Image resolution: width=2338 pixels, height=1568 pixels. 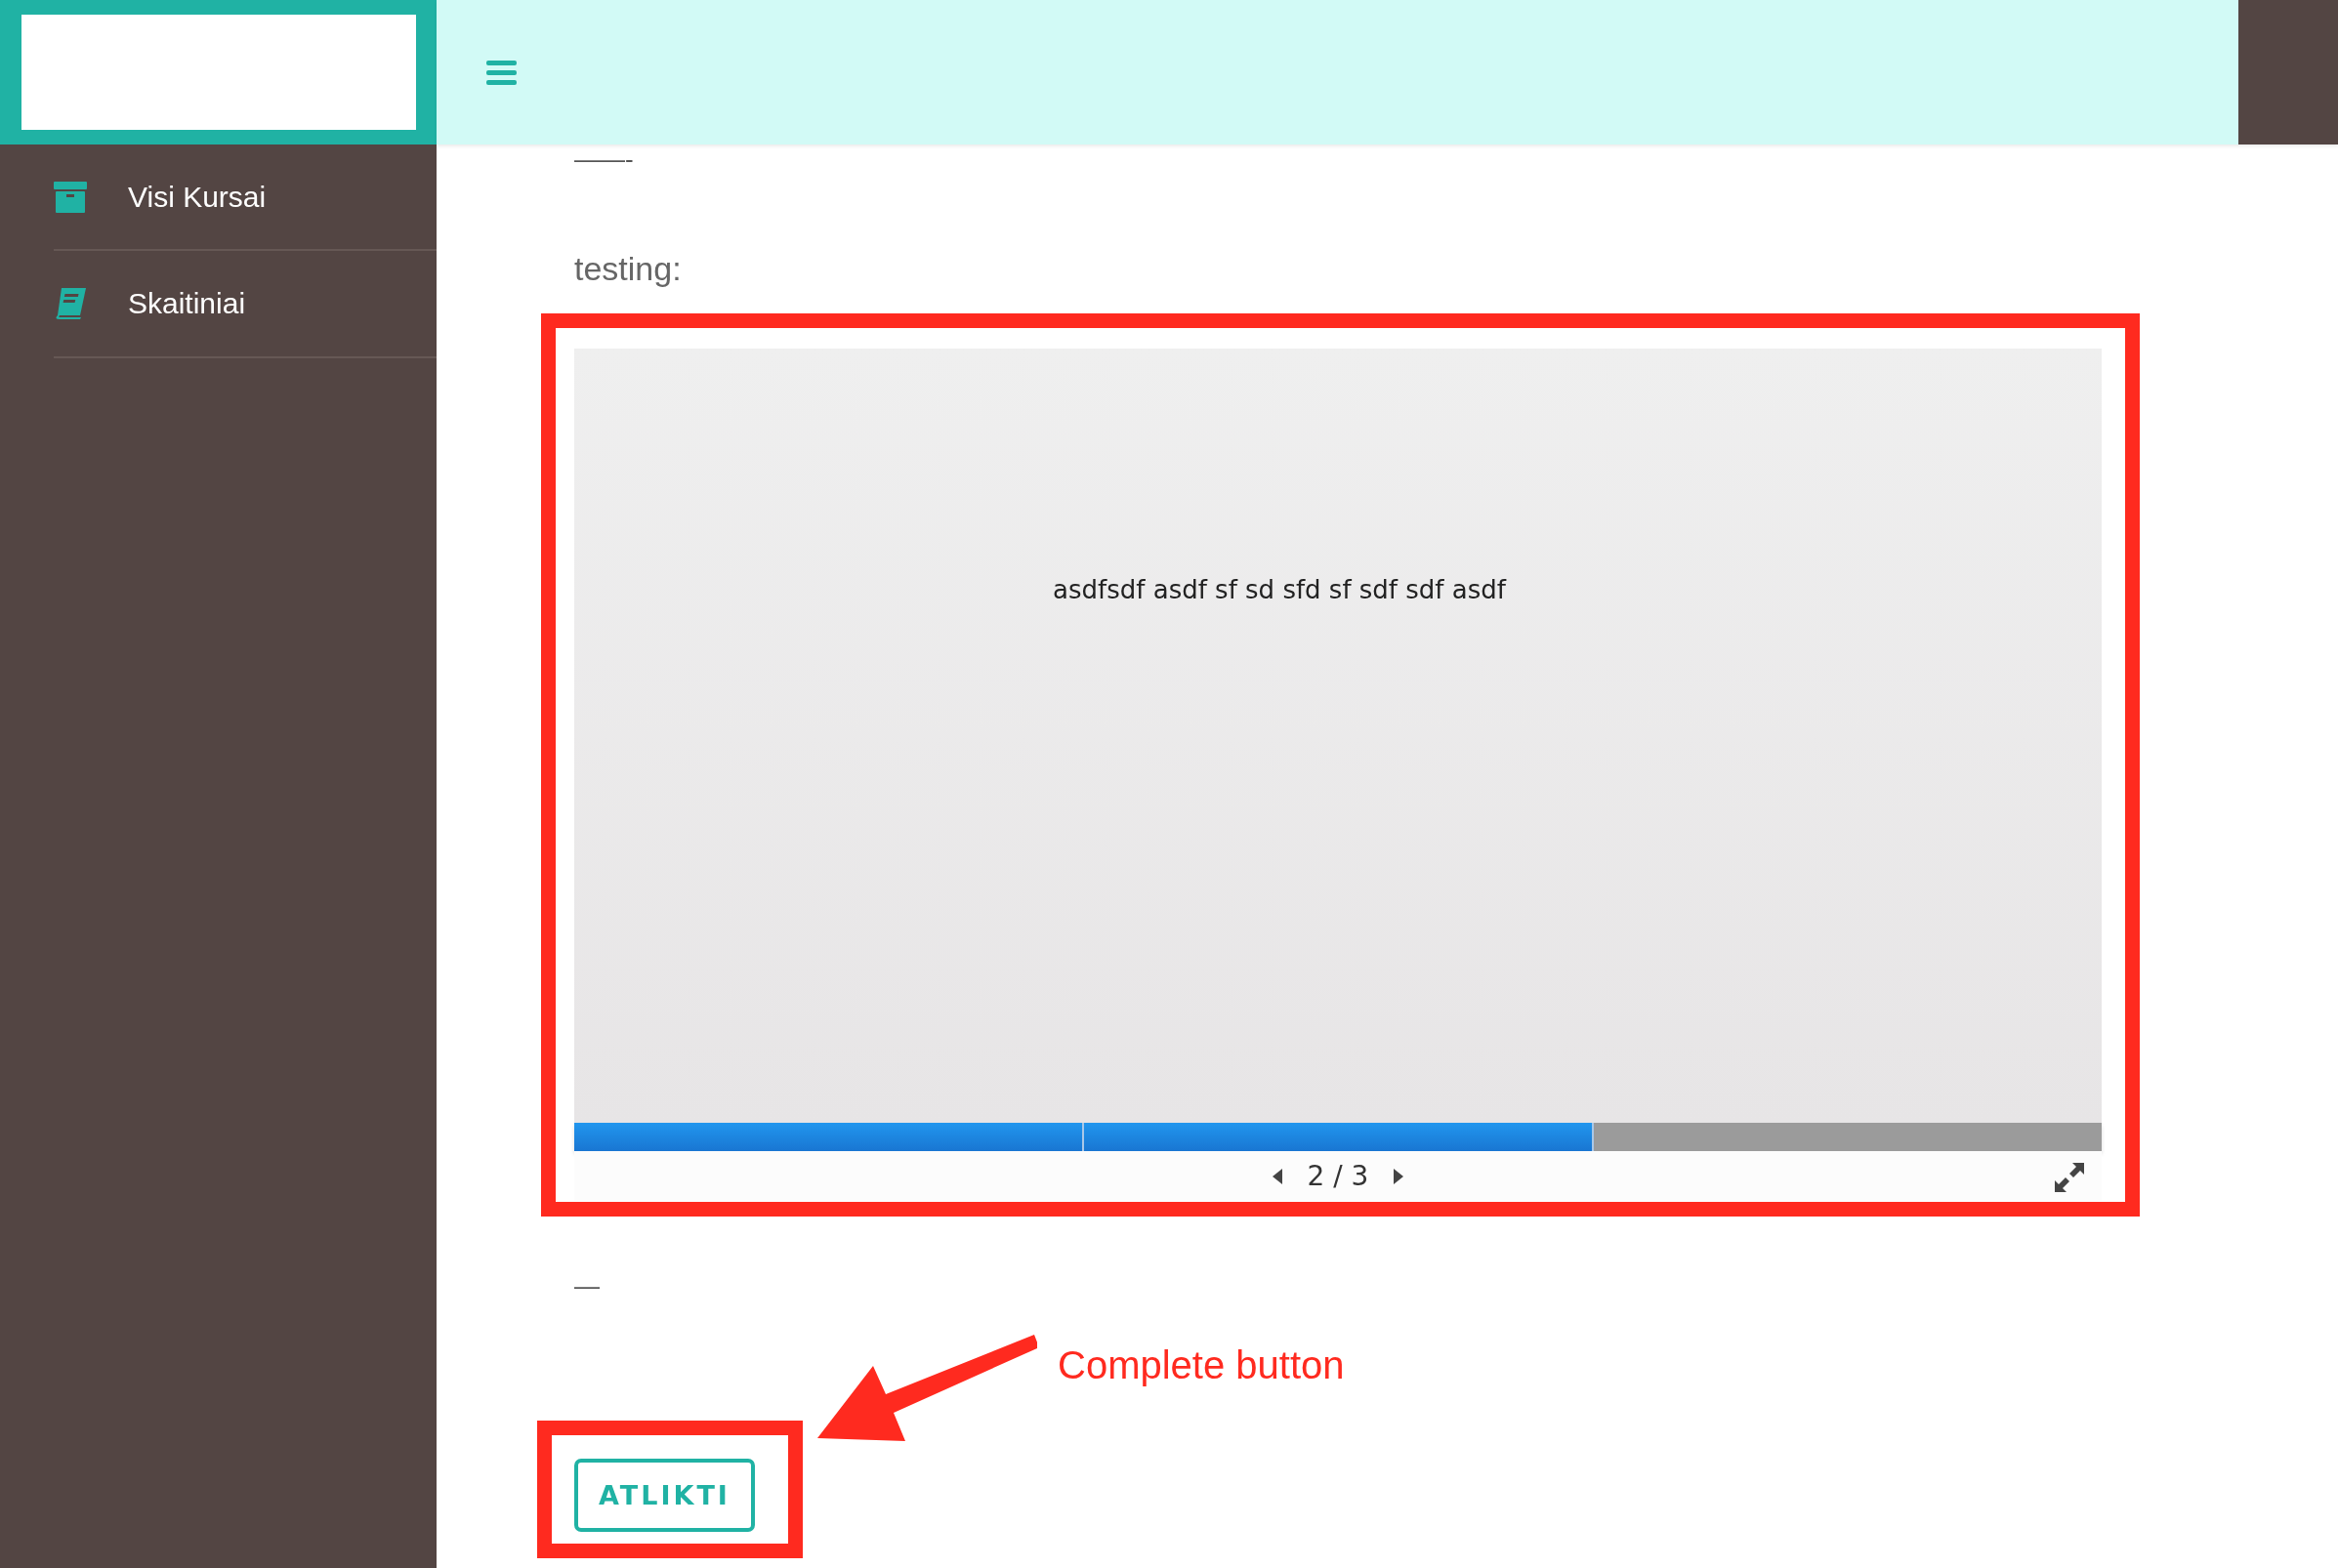 What do you see at coordinates (70, 303) in the screenshot?
I see `book-icon` at bounding box center [70, 303].